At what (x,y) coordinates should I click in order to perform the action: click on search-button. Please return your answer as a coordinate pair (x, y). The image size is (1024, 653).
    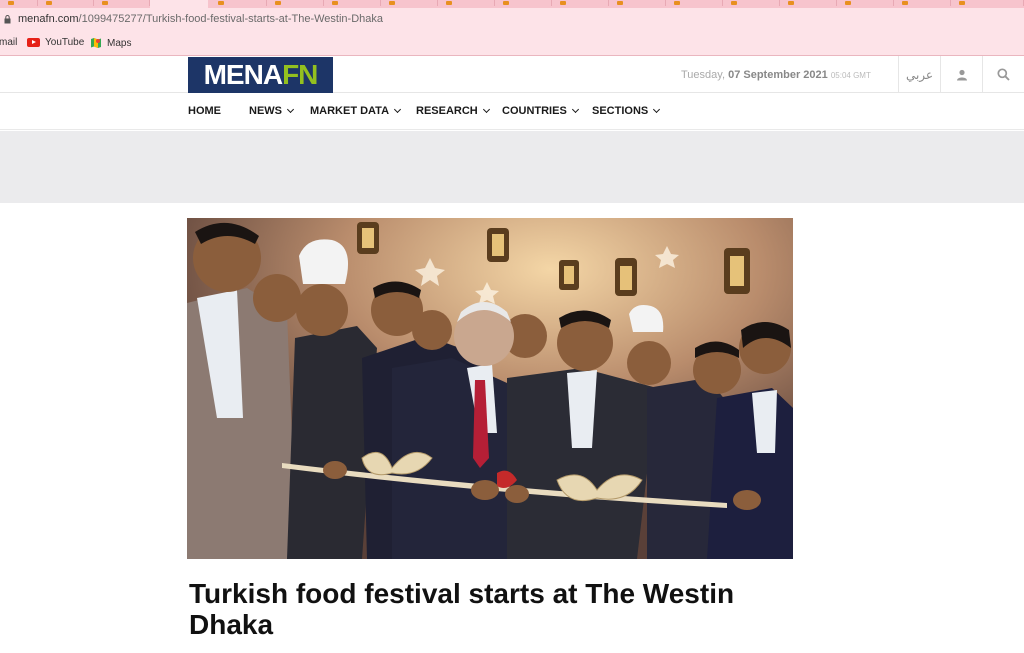
    Looking at the image, I should click on (1003, 74).